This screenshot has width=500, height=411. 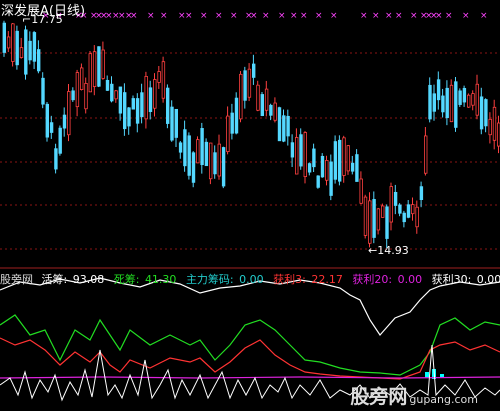 What do you see at coordinates (88, 279) in the screenshot?
I see `legend-active-value: 93.08` at bounding box center [88, 279].